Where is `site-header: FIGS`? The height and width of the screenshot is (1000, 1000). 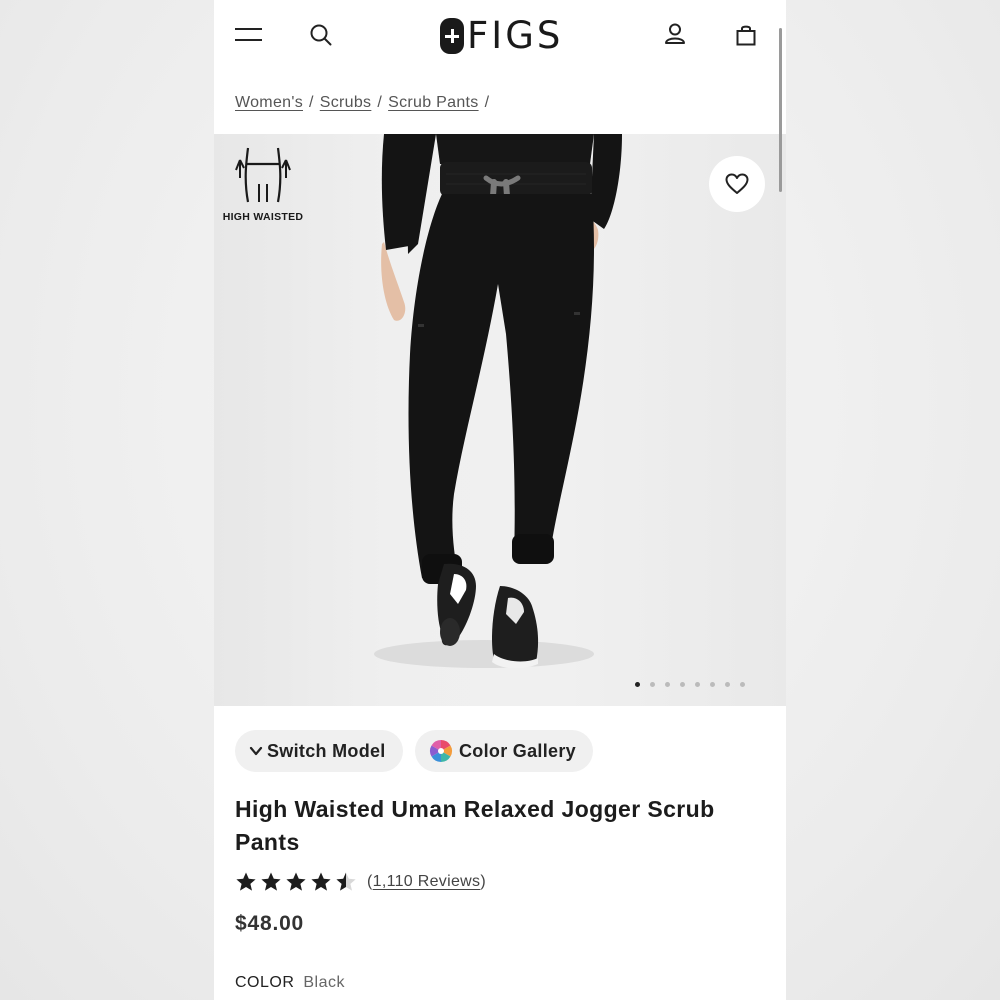
site-header: FIGS is located at coordinates (500, 36).